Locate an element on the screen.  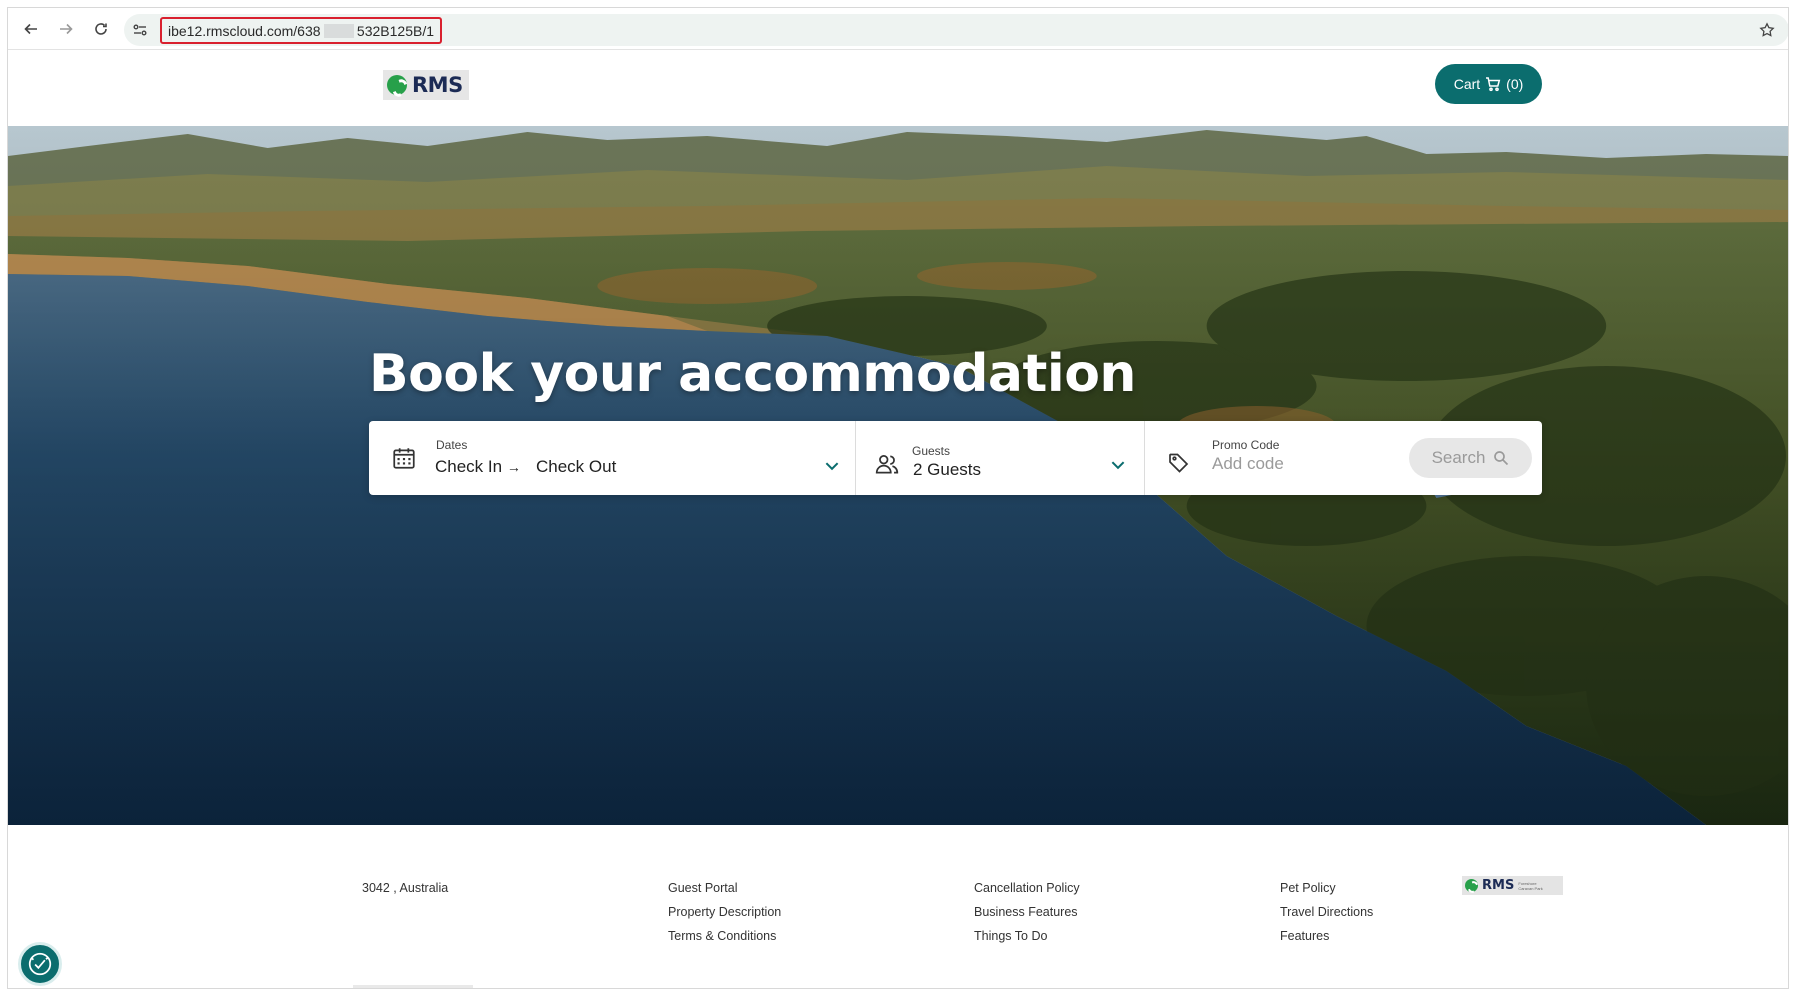
url-redacted-segment is located at coordinates (338, 30).